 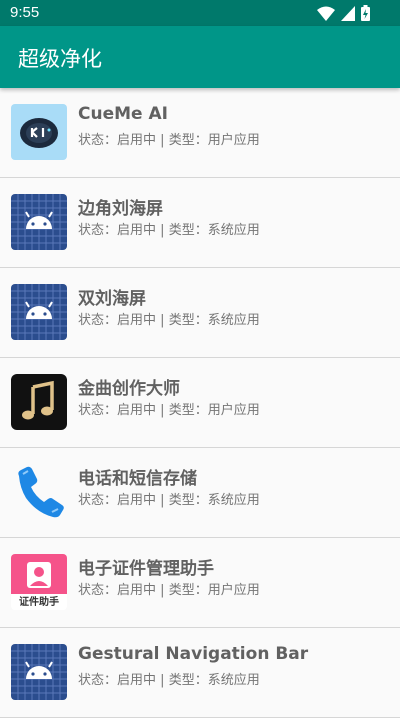 I want to click on wifi-icon, so click(x=326, y=13).